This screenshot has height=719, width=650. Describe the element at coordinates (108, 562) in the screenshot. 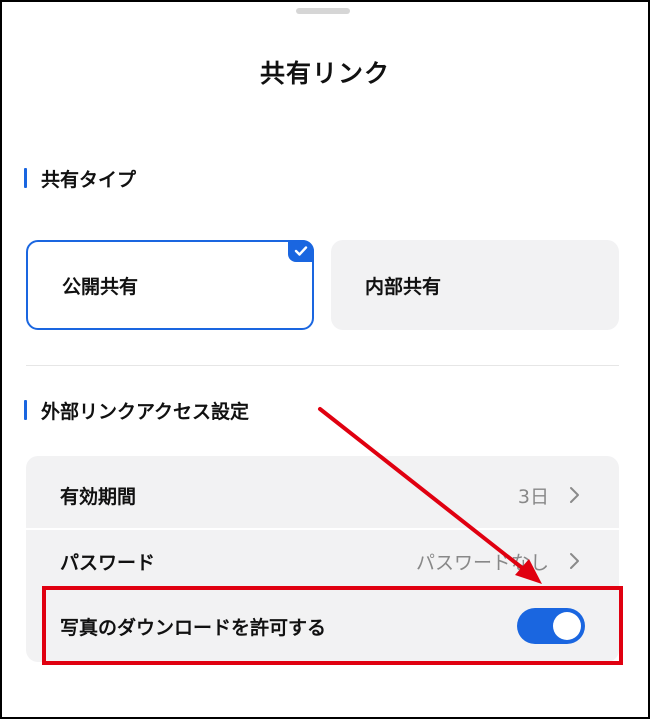

I see `password-label: パスワード` at that location.